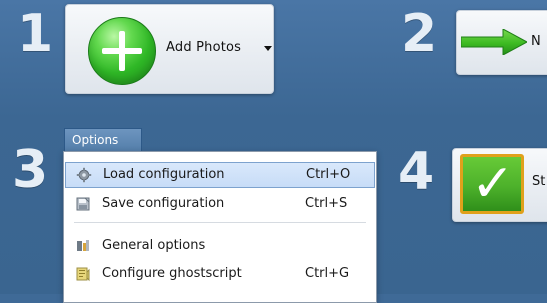  I want to click on menu-item-label: Save configuration, so click(163, 203).